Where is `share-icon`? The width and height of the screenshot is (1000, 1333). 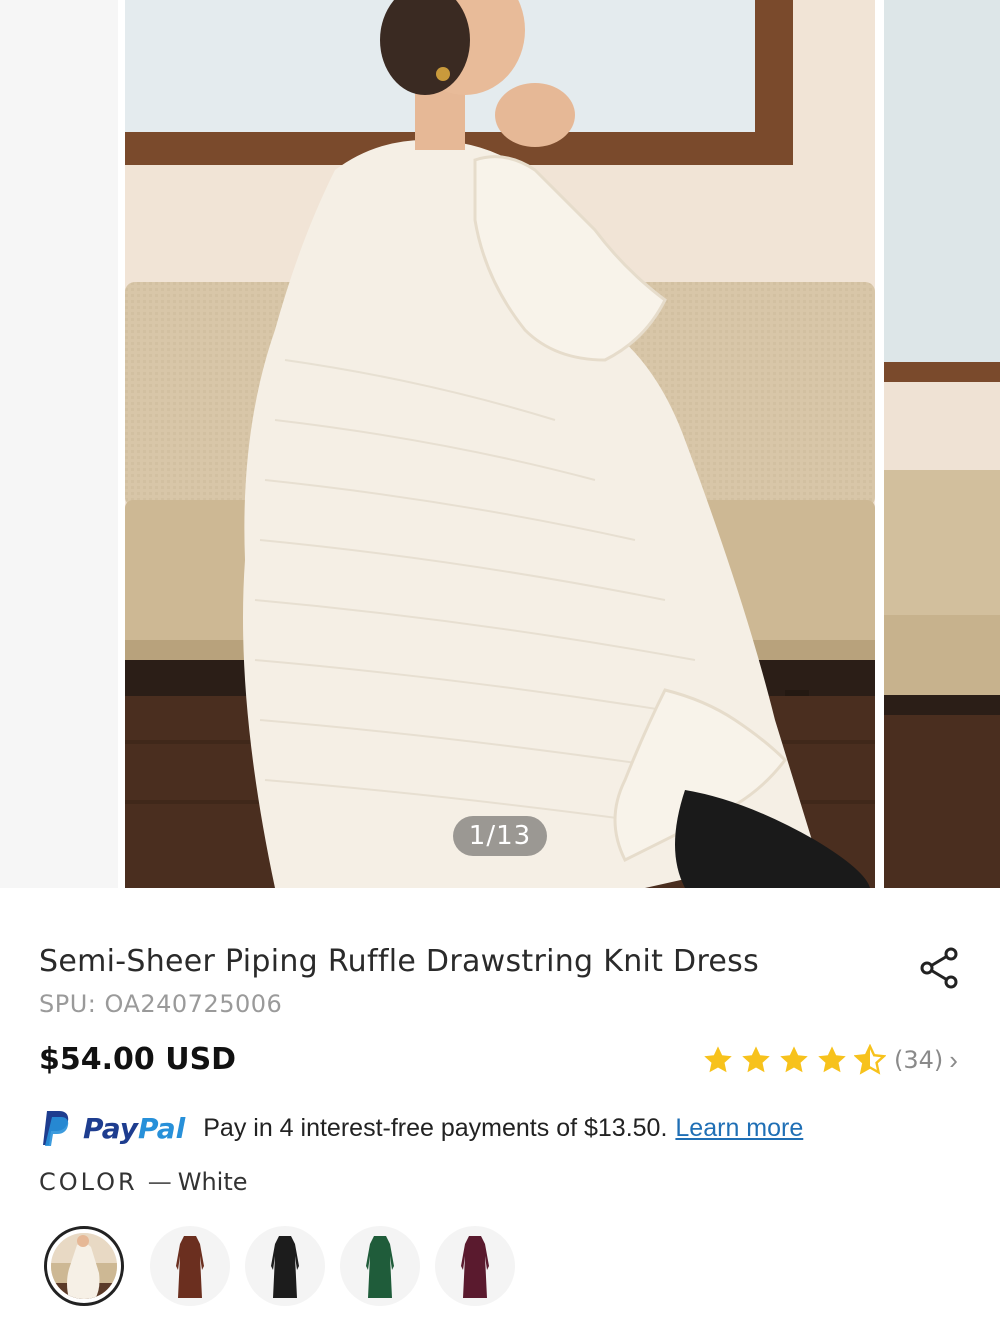 share-icon is located at coordinates (939, 968).